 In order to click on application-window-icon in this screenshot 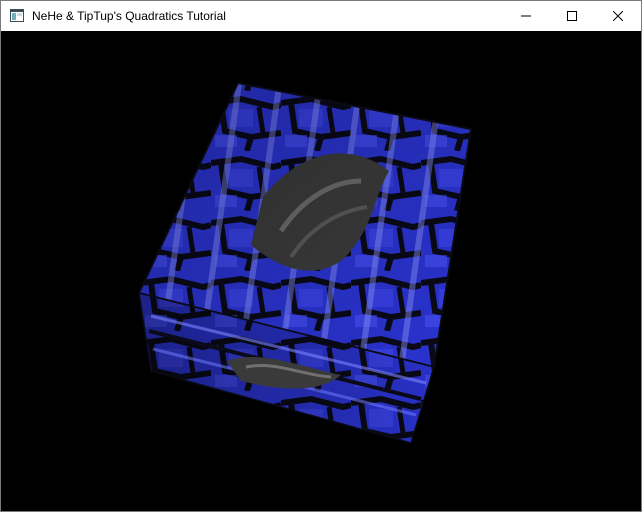, I will do `click(17, 15)`.